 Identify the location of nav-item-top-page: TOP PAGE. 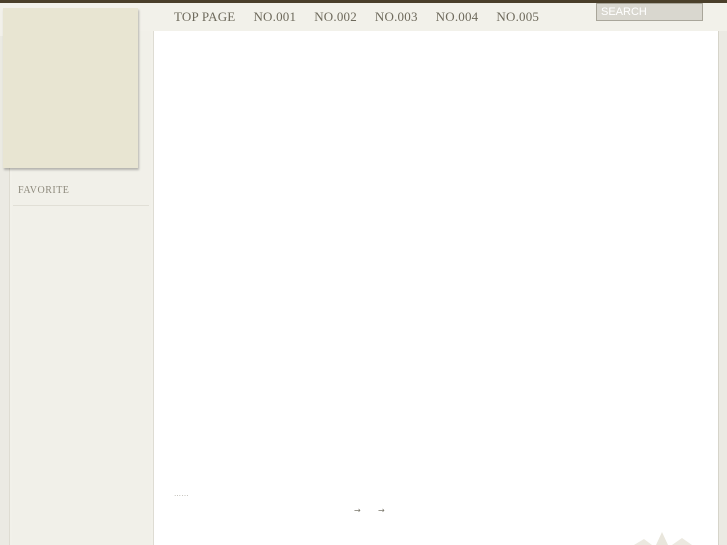
(204, 17).